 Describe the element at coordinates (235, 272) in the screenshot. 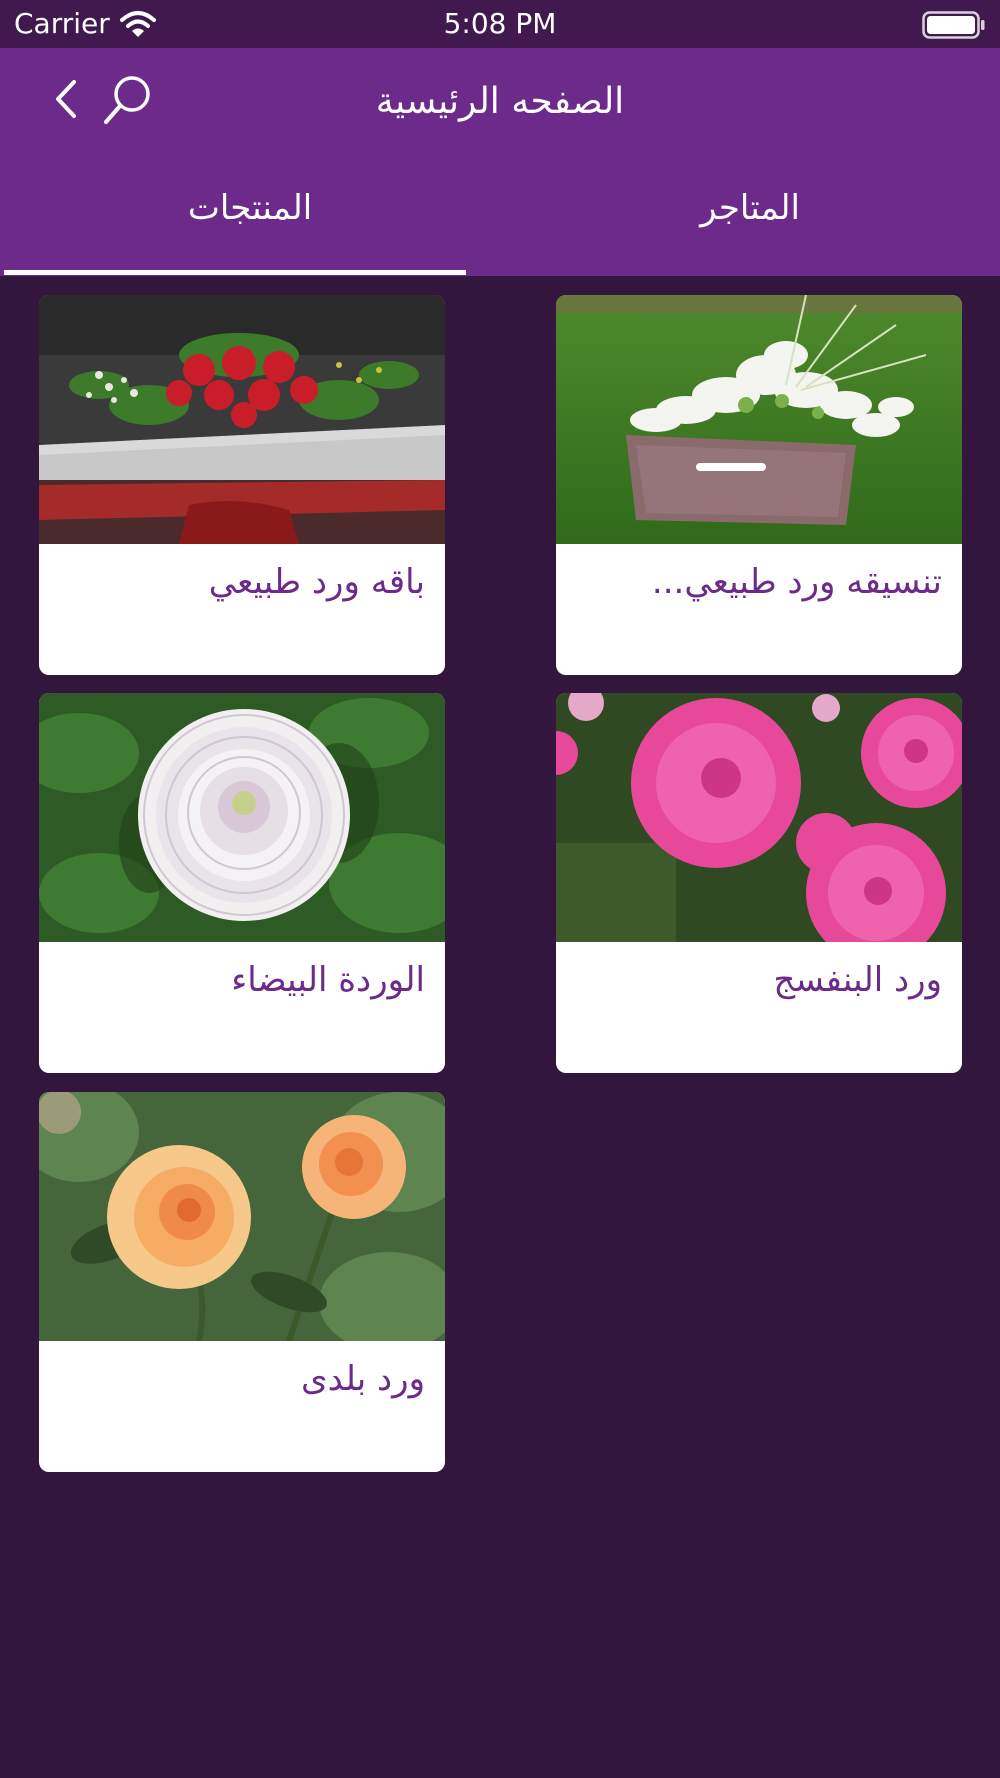

I see `selected-tab-indicator` at that location.